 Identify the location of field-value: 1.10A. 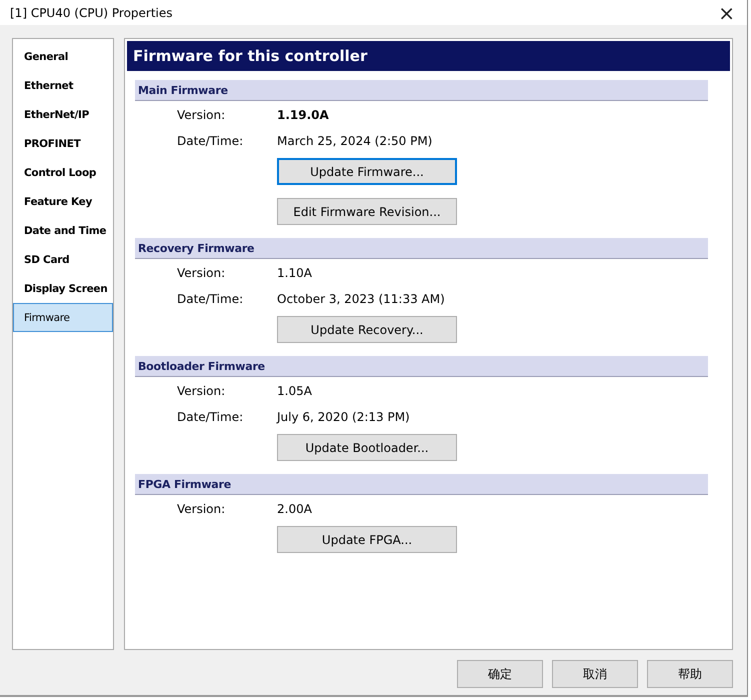
(295, 273).